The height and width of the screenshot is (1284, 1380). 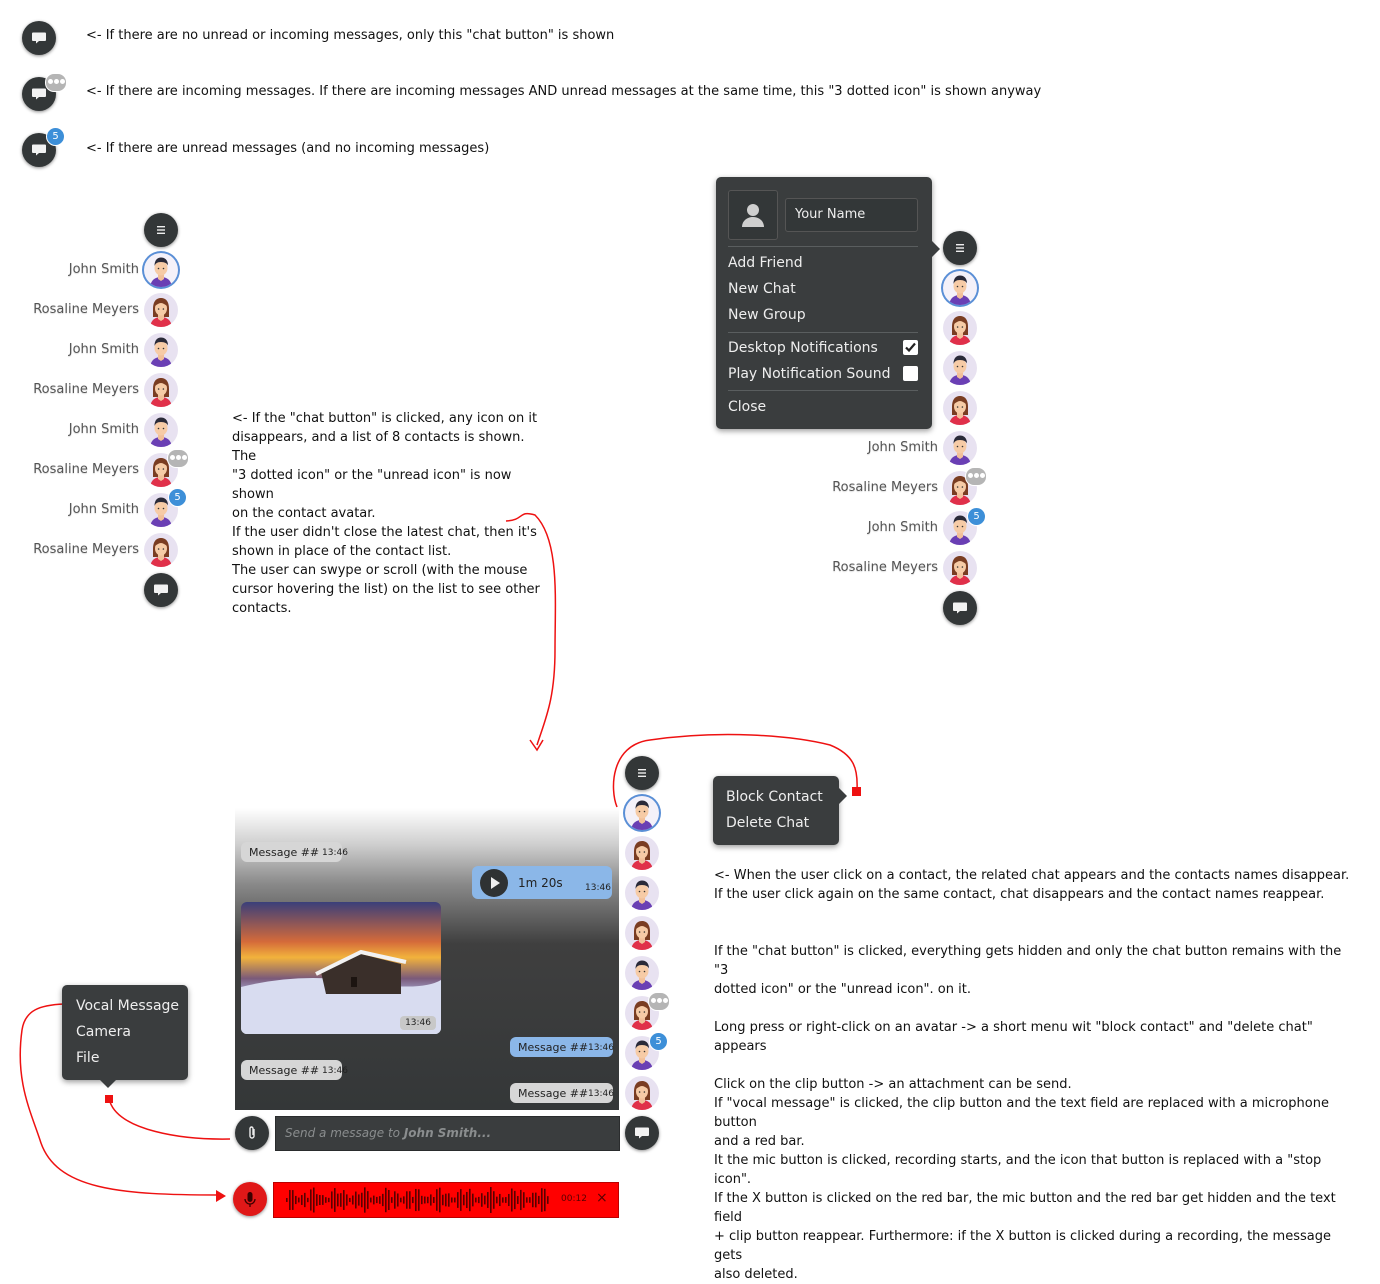 I want to click on delete-chat-item: Delete Chat, so click(x=767, y=823).